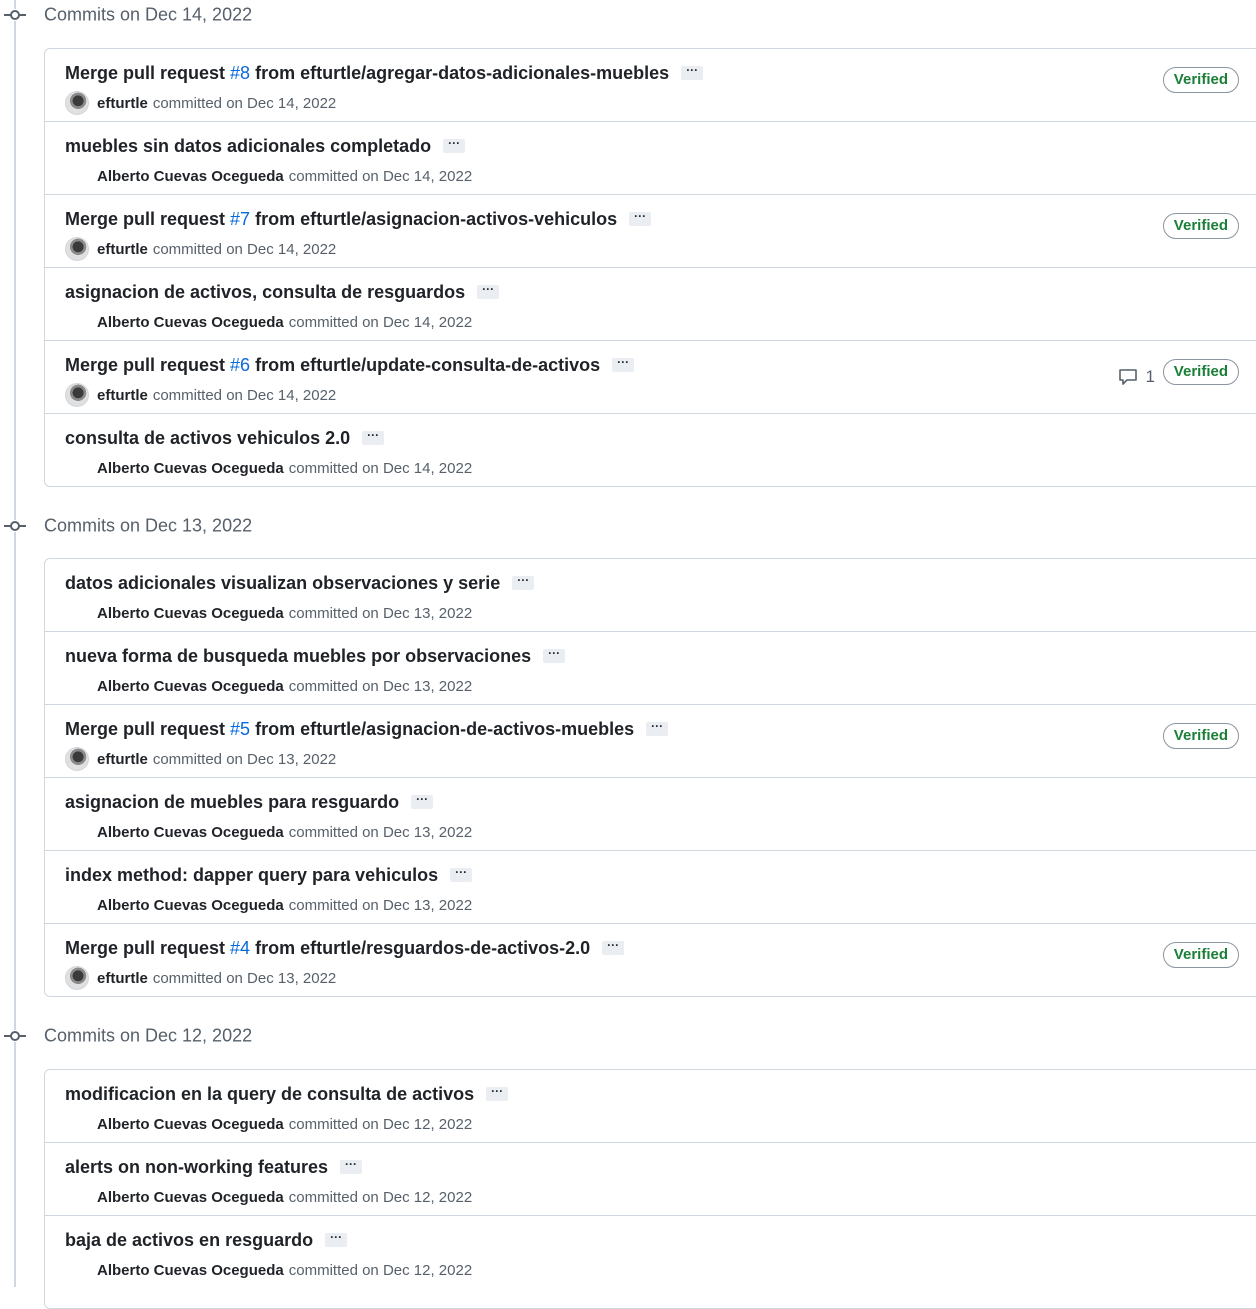 The width and height of the screenshot is (1256, 1309). I want to click on commit-message: baja de activos en resguardo, so click(189, 1240).